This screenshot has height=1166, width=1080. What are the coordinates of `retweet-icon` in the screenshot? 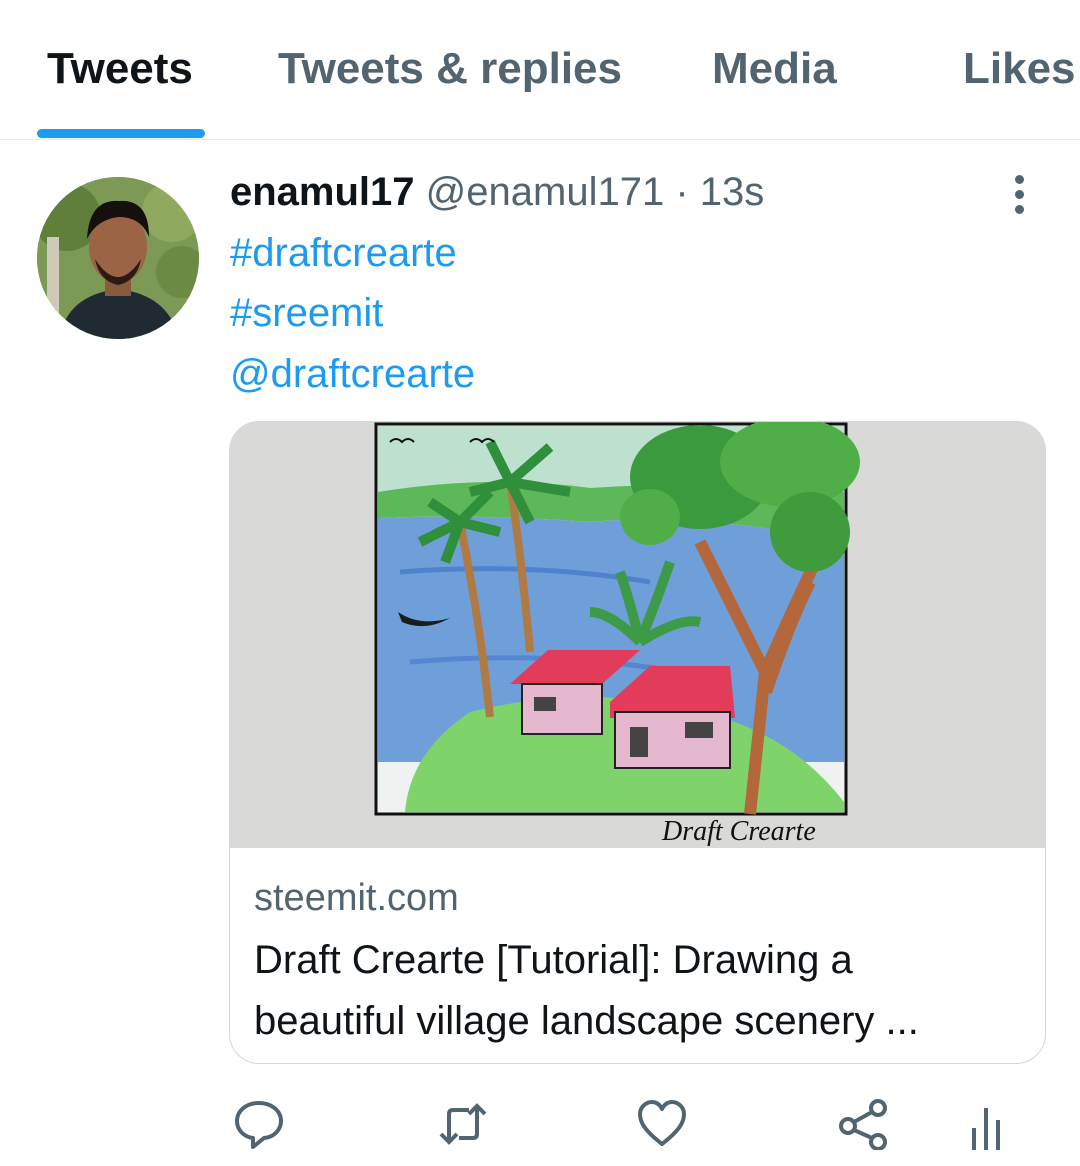 It's located at (463, 1124).